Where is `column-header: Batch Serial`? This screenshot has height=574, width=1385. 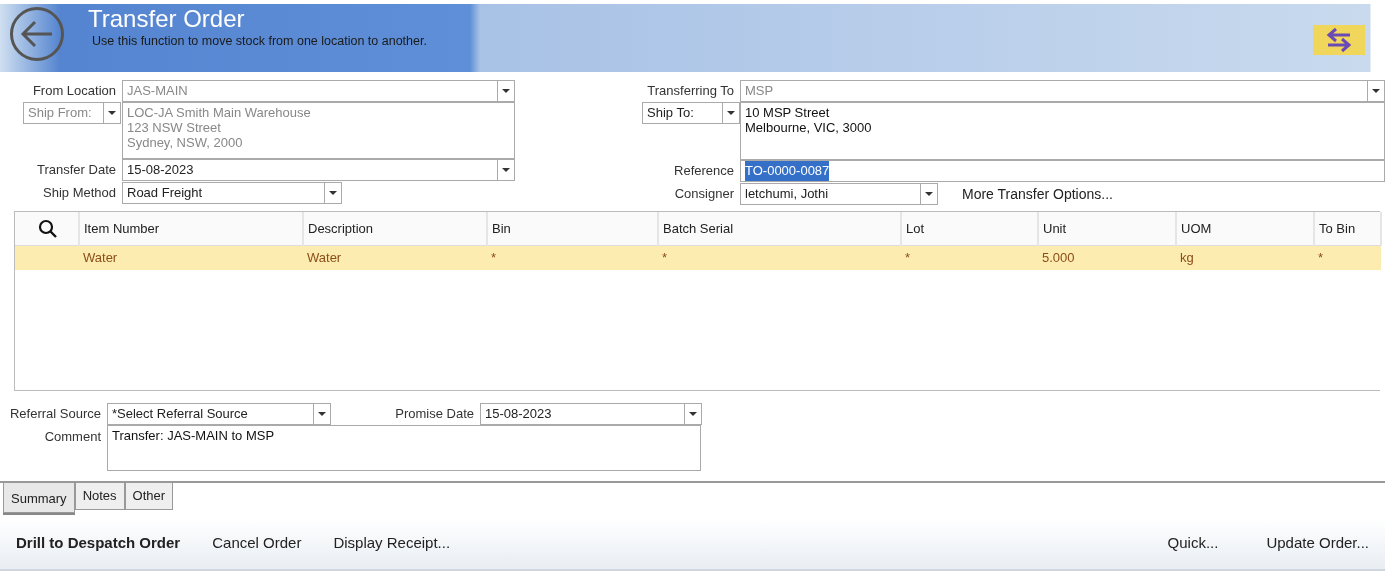
column-header: Batch Serial is located at coordinates (779, 228).